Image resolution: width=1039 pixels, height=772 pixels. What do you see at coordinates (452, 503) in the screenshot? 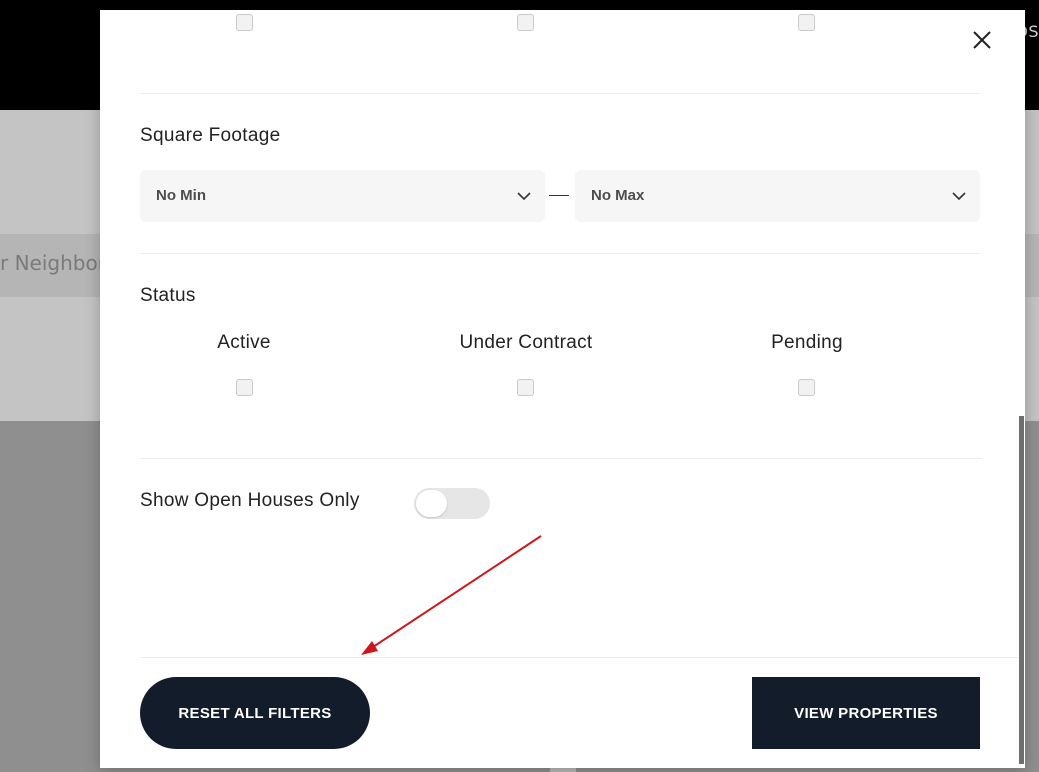
I see `open-houses-toggle` at bounding box center [452, 503].